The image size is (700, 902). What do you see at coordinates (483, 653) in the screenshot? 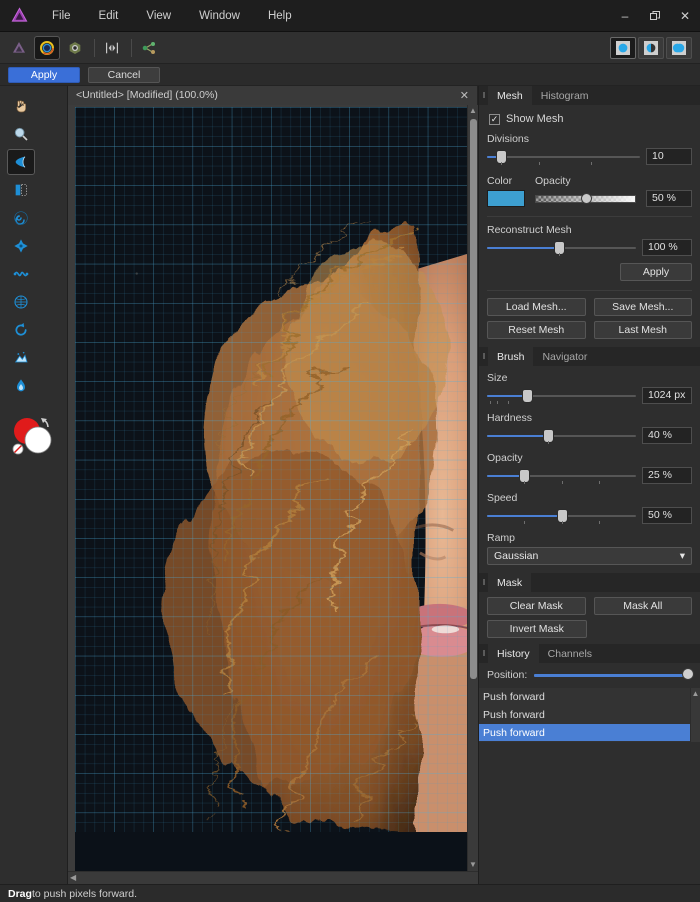
I see `panel-grip-icon-4: ‖` at bounding box center [483, 653].